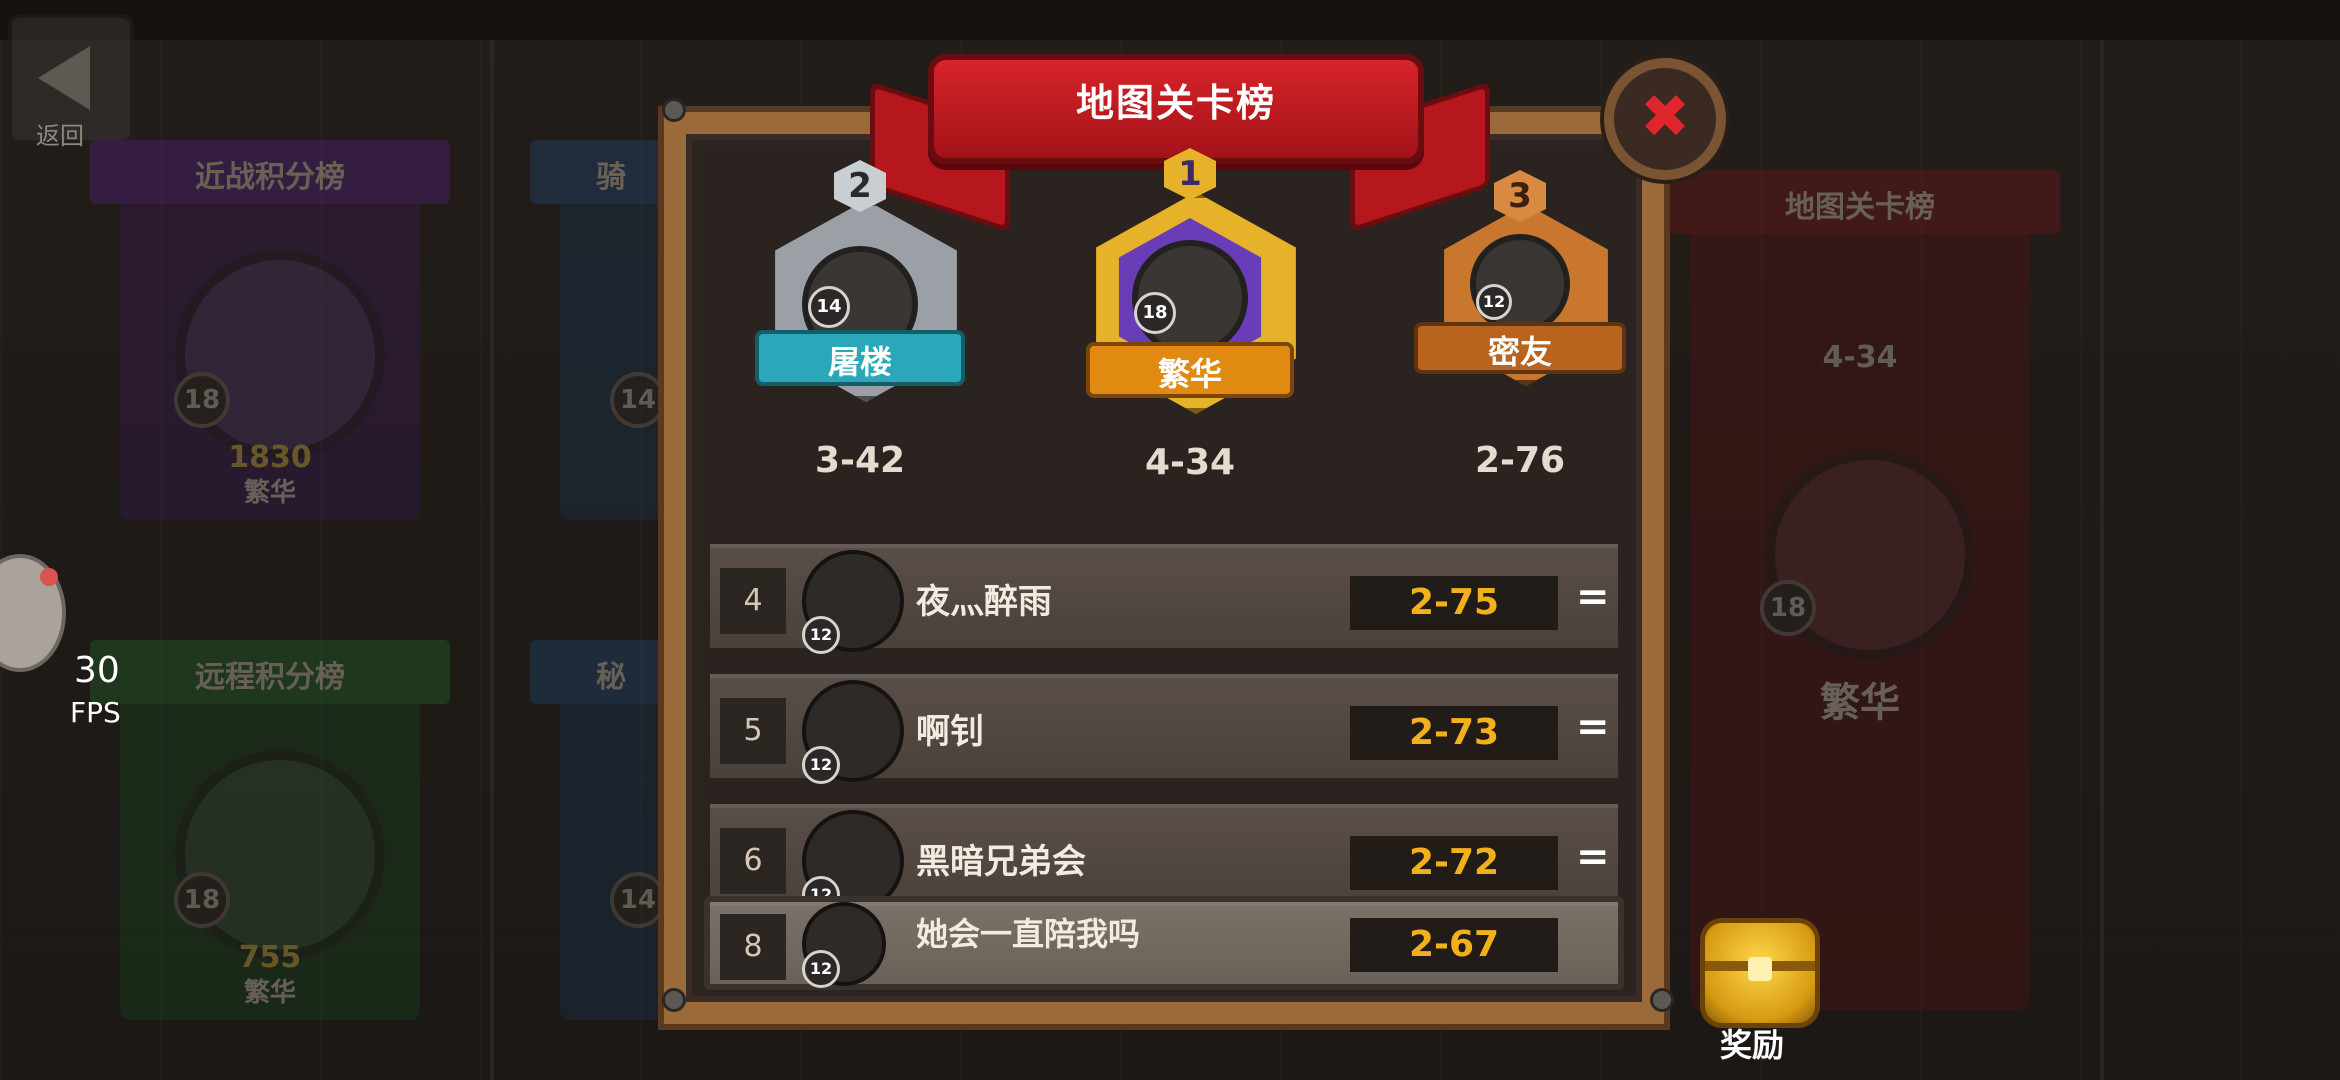 The height and width of the screenshot is (1080, 2340). Describe the element at coordinates (60, 136) in the screenshot. I see `back-label: 返回` at that location.